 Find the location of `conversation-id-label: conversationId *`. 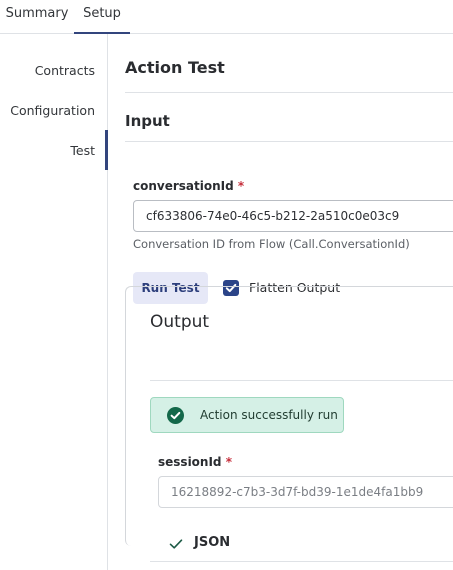

conversation-id-label: conversationId * is located at coordinates (188, 186).